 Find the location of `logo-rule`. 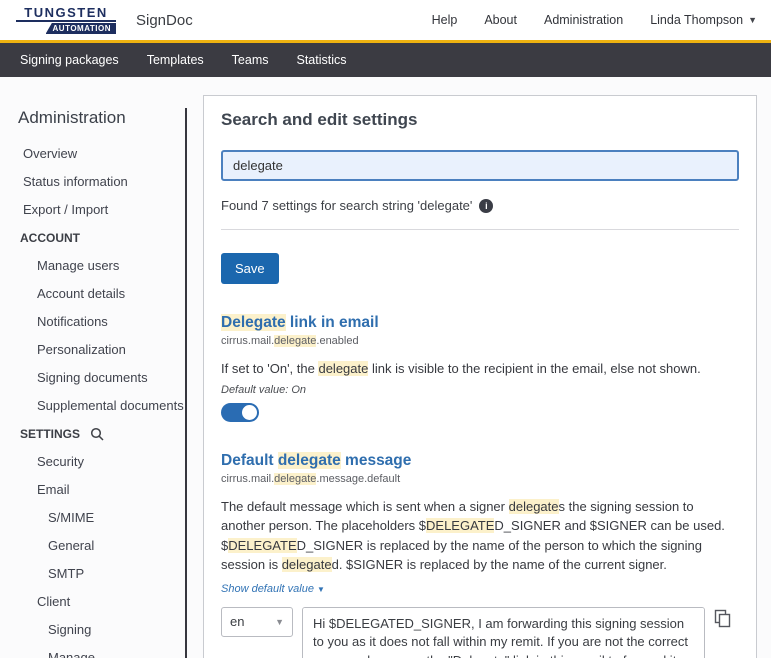

logo-rule is located at coordinates (66, 21).